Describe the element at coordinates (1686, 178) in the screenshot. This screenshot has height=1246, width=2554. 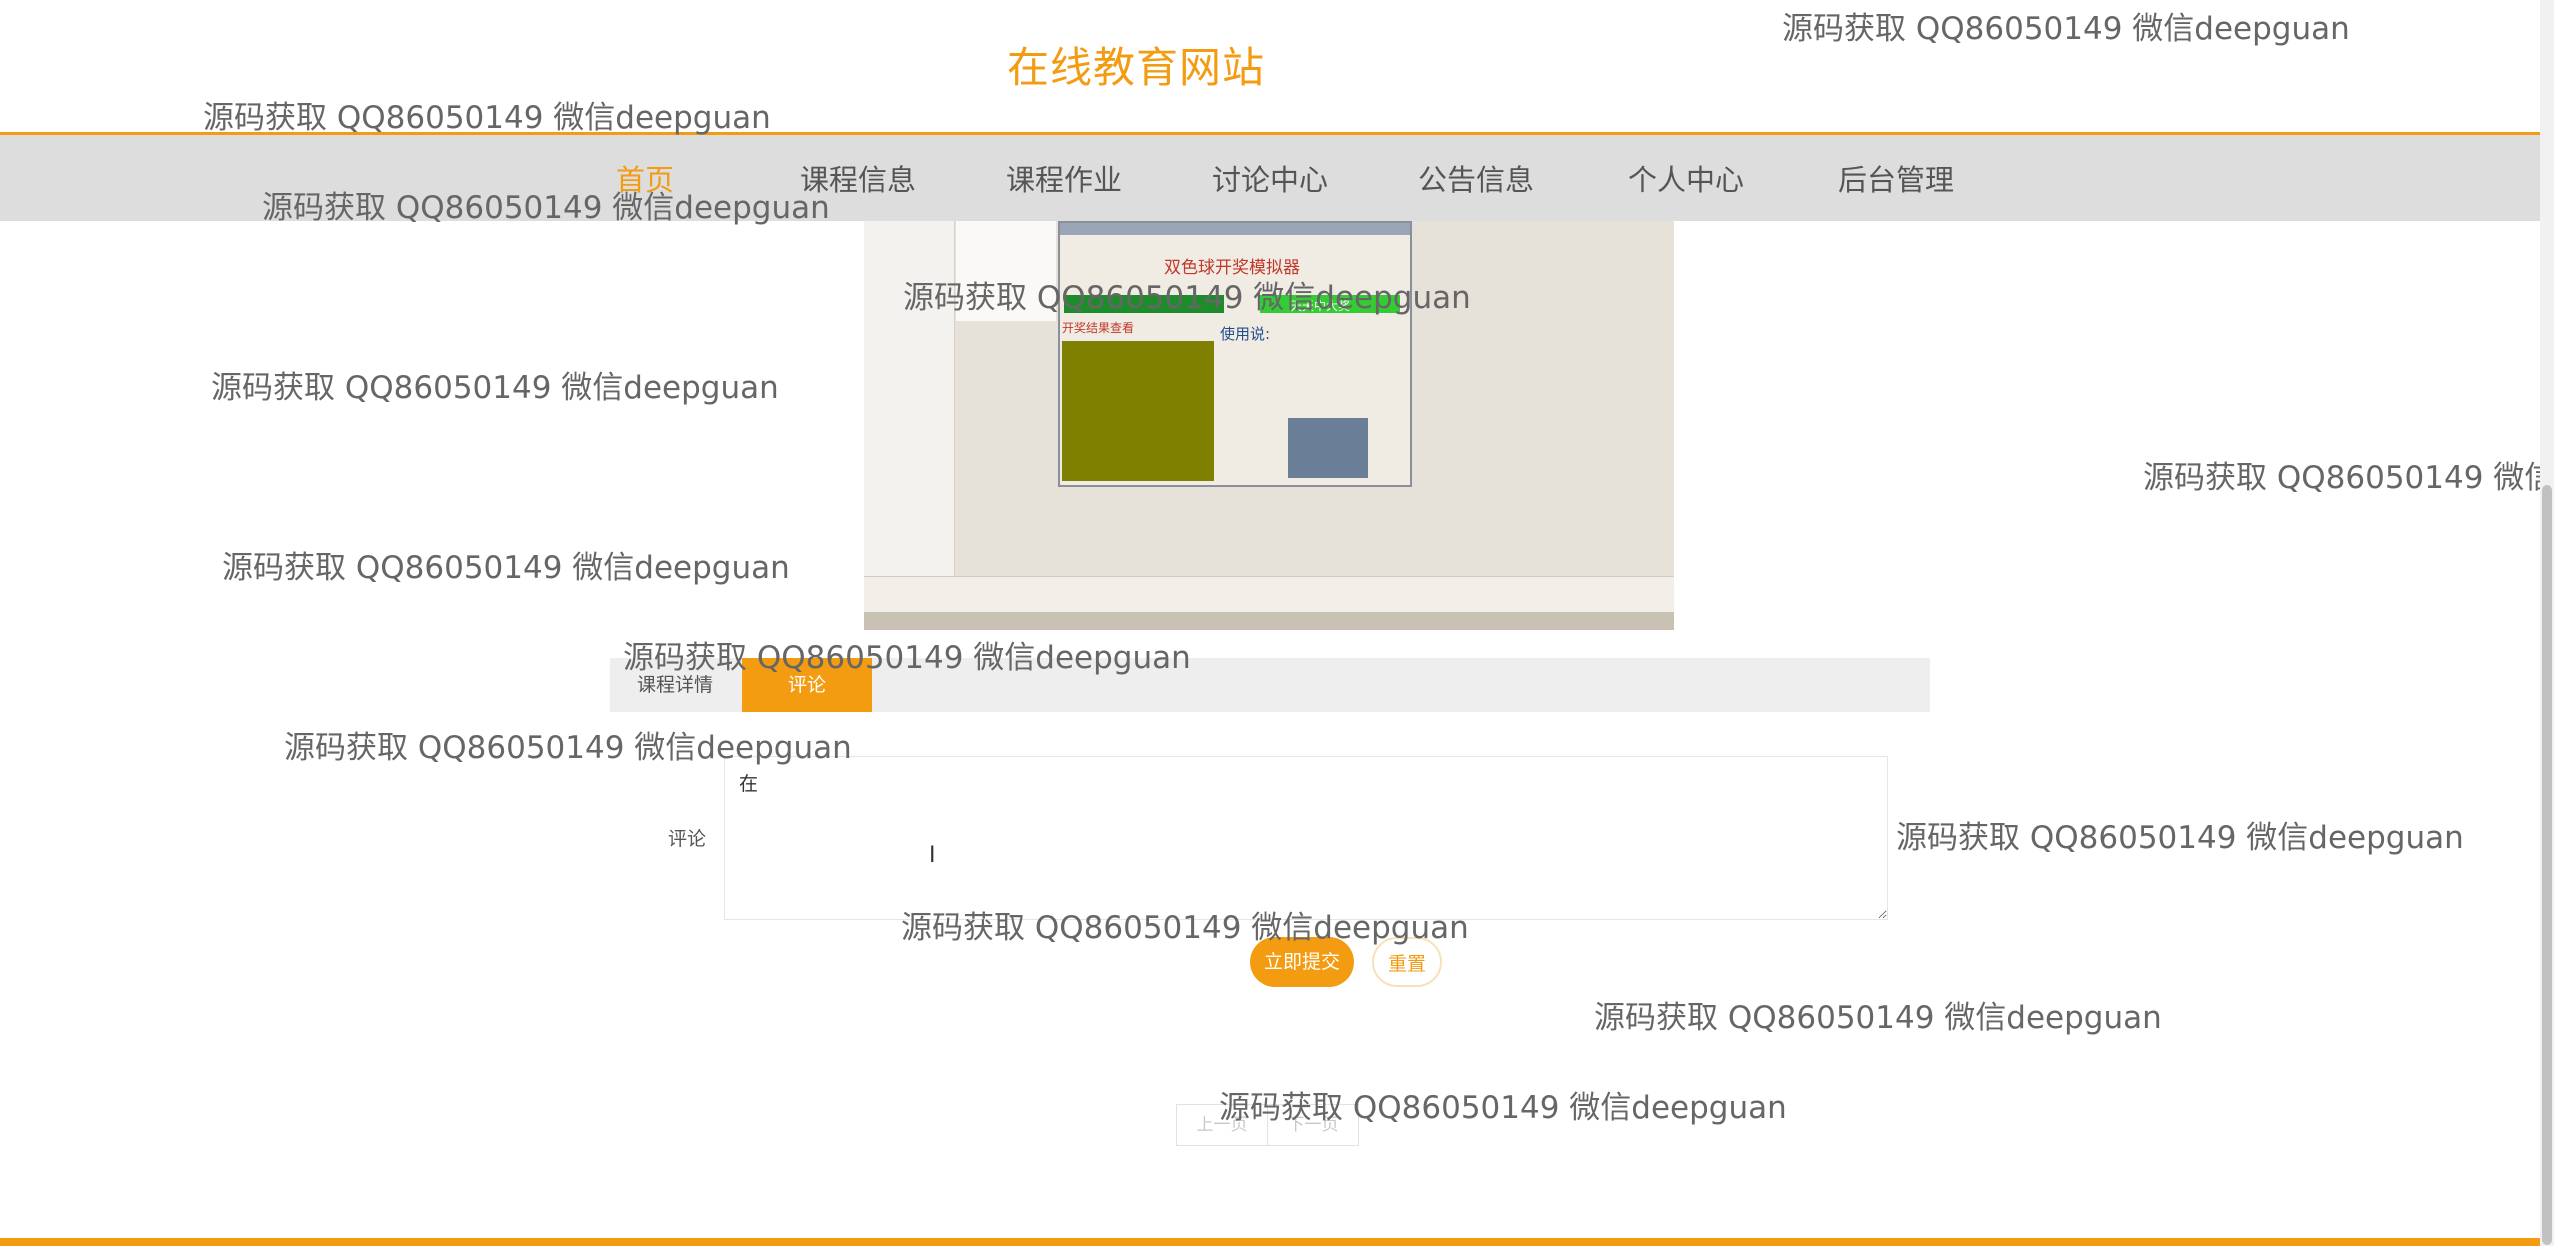
I see `nav-item-personal-center: 个人中心` at that location.